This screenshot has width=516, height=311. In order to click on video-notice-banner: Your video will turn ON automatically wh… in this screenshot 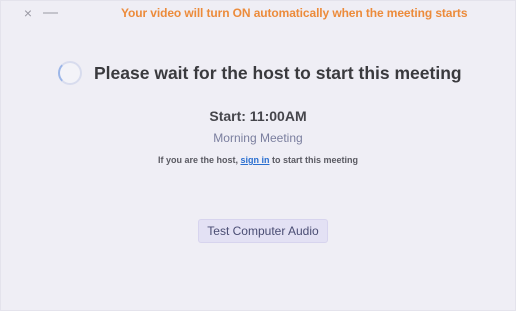, I will do `click(294, 13)`.